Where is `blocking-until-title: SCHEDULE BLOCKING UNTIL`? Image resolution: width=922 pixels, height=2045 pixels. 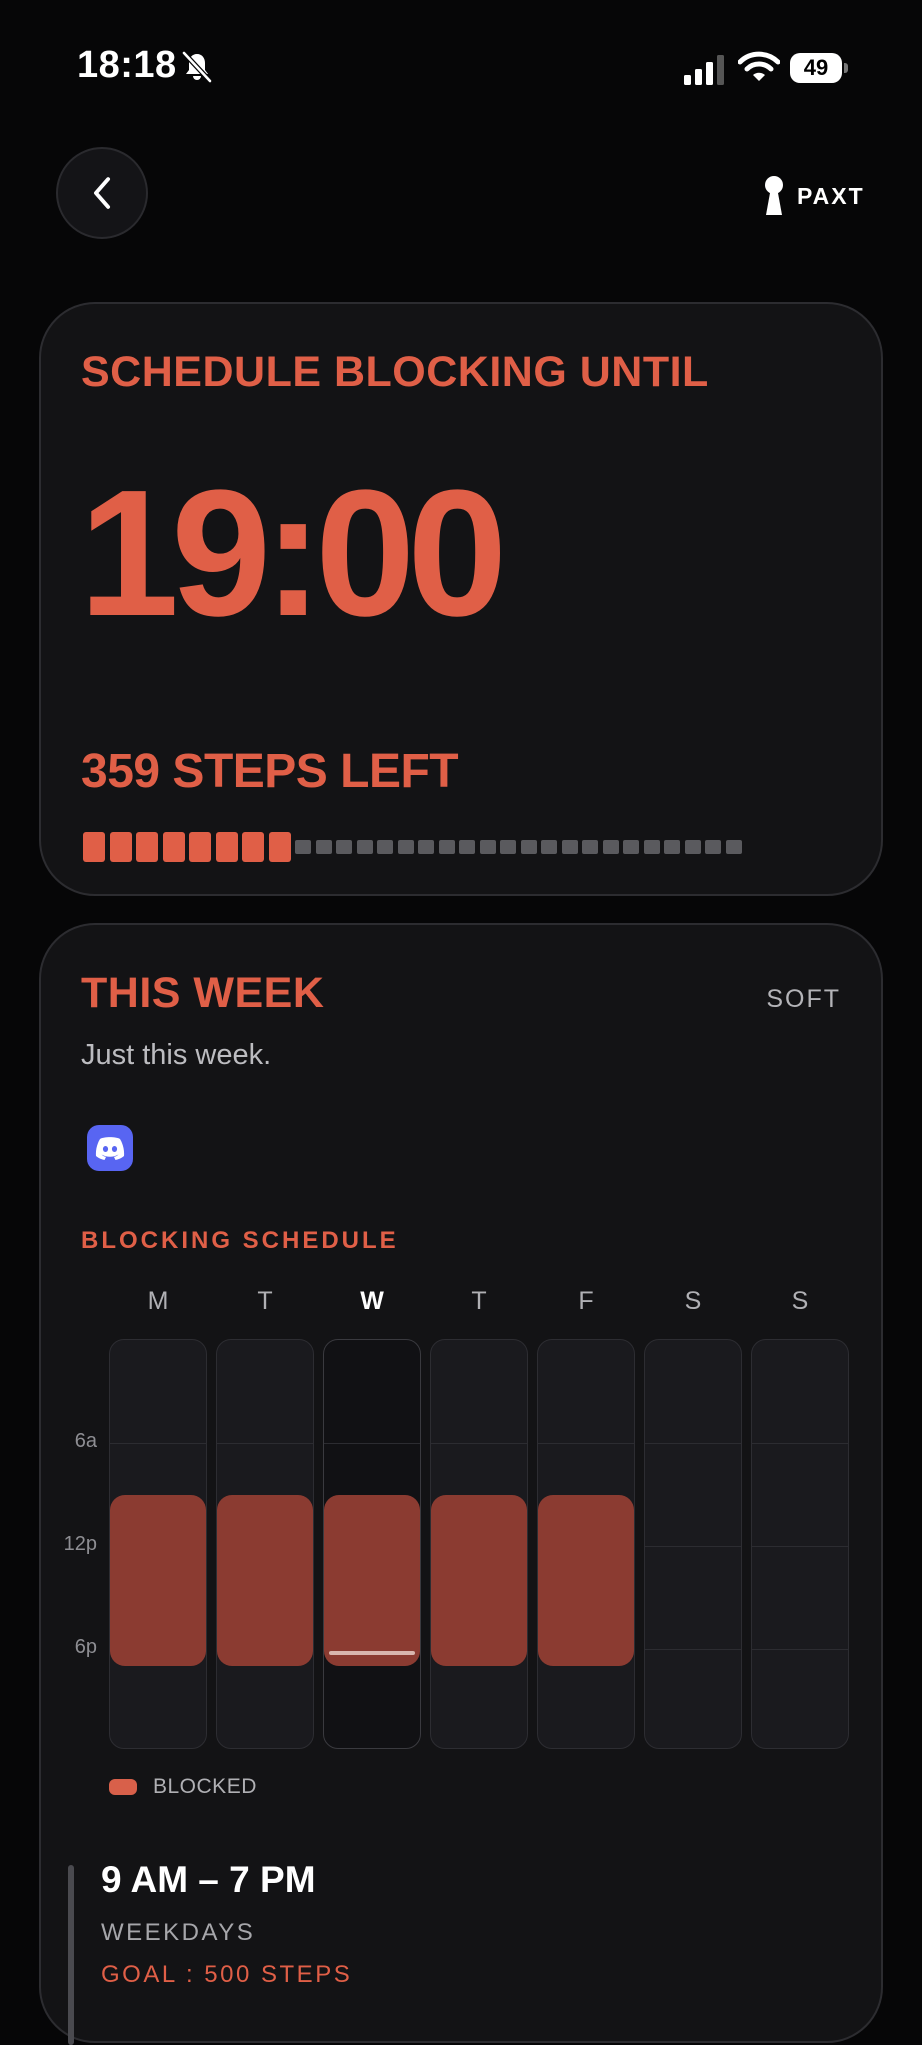 blocking-until-title: SCHEDULE BLOCKING UNTIL is located at coordinates (395, 372).